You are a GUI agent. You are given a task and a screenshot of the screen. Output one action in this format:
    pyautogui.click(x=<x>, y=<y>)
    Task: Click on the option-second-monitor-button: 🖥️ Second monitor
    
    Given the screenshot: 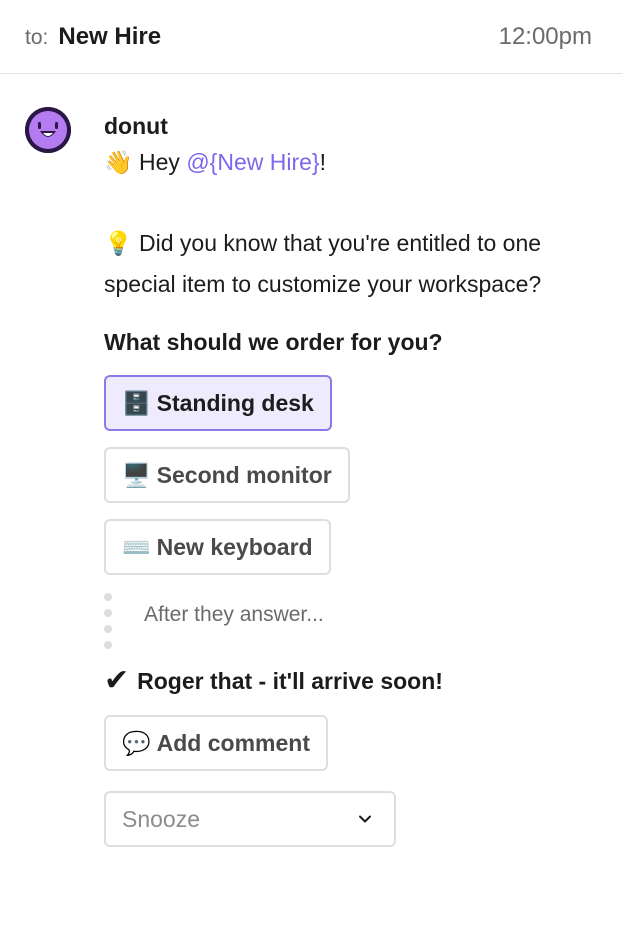 What is the action you would take?
    pyautogui.click(x=227, y=475)
    